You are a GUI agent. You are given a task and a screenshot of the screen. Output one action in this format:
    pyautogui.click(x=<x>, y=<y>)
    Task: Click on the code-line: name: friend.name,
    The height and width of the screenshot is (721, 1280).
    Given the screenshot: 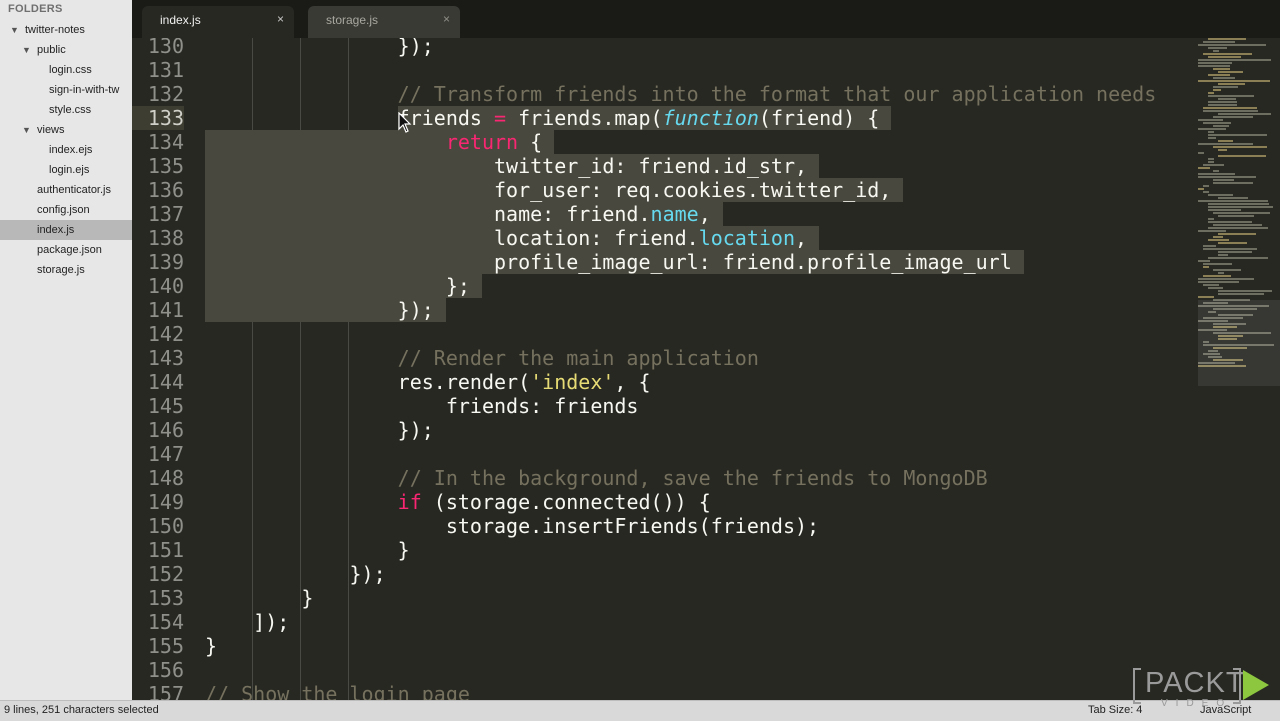 What is the action you would take?
    pyautogui.click(x=458, y=214)
    